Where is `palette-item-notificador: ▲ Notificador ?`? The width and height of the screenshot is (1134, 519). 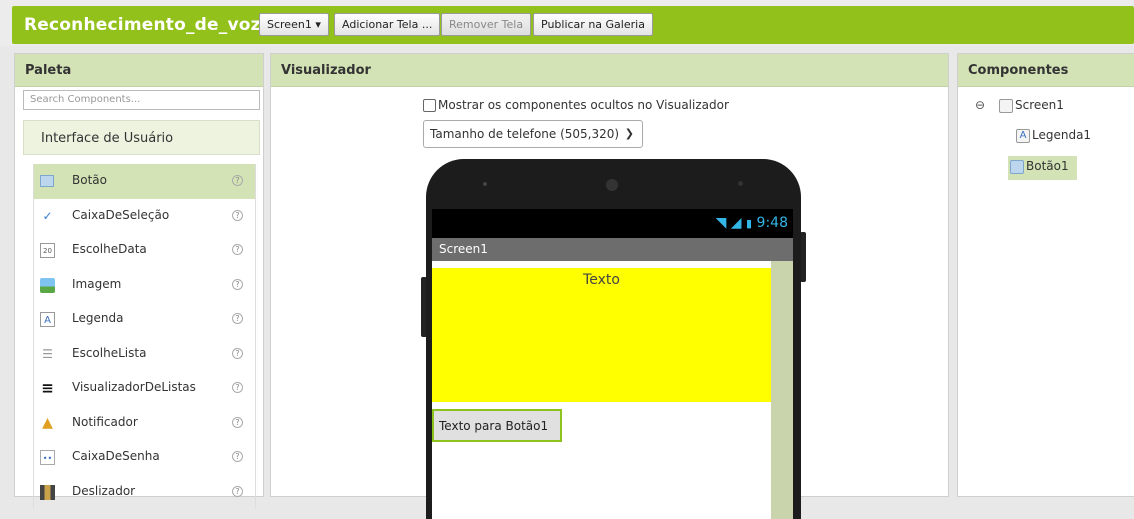 palette-item-notificador: ▲ Notificador ? is located at coordinates (144, 423).